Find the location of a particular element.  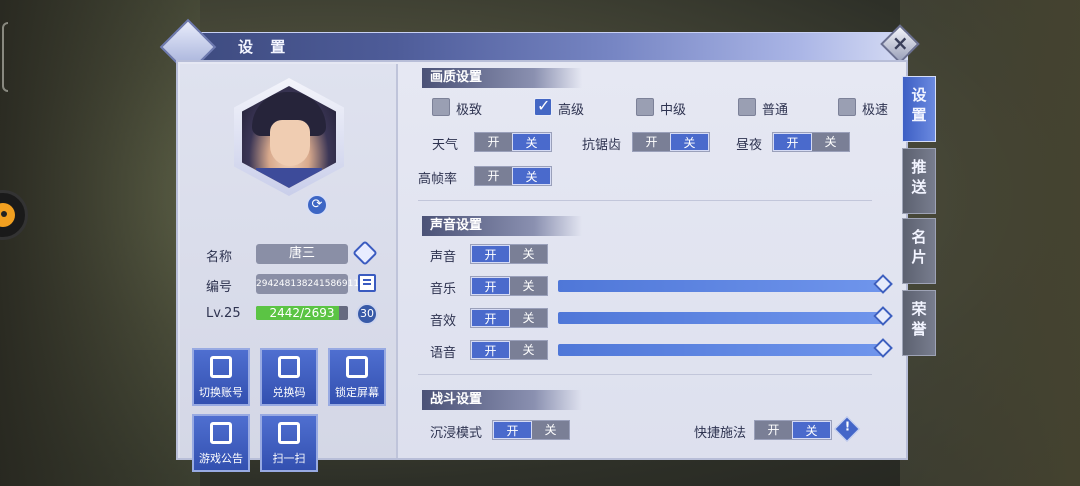

exp-text: 2442/2693 is located at coordinates (302, 313).